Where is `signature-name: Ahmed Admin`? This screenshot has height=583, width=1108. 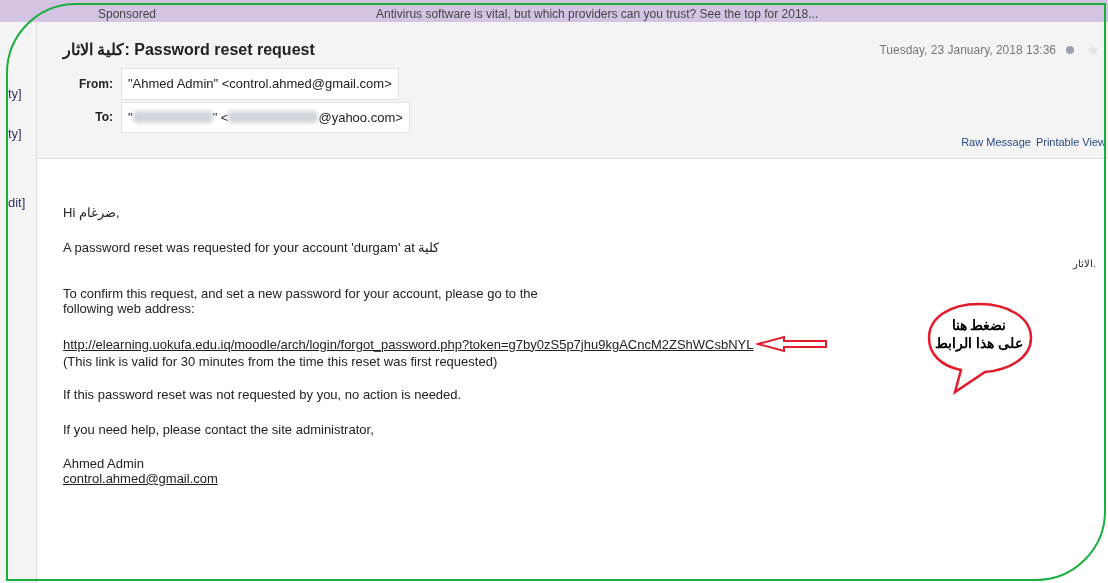
signature-name: Ahmed Admin is located at coordinates (104, 463).